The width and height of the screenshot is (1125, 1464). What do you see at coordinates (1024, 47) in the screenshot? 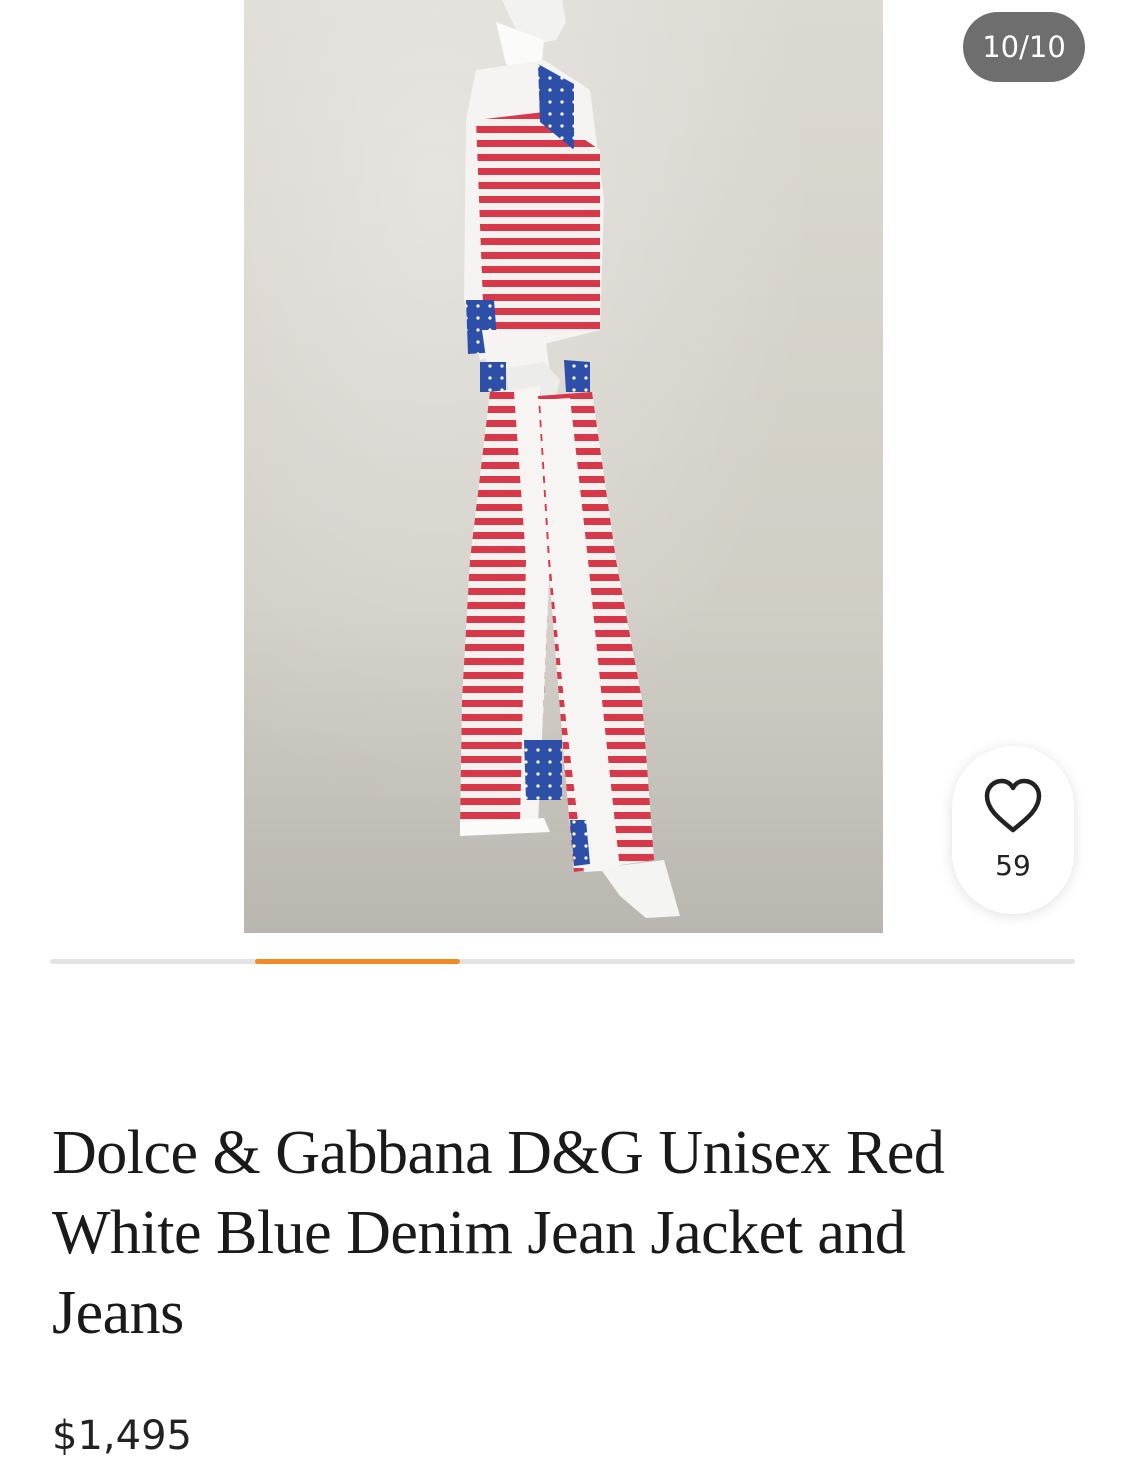
I see `image-counter-badge: 10/10` at bounding box center [1024, 47].